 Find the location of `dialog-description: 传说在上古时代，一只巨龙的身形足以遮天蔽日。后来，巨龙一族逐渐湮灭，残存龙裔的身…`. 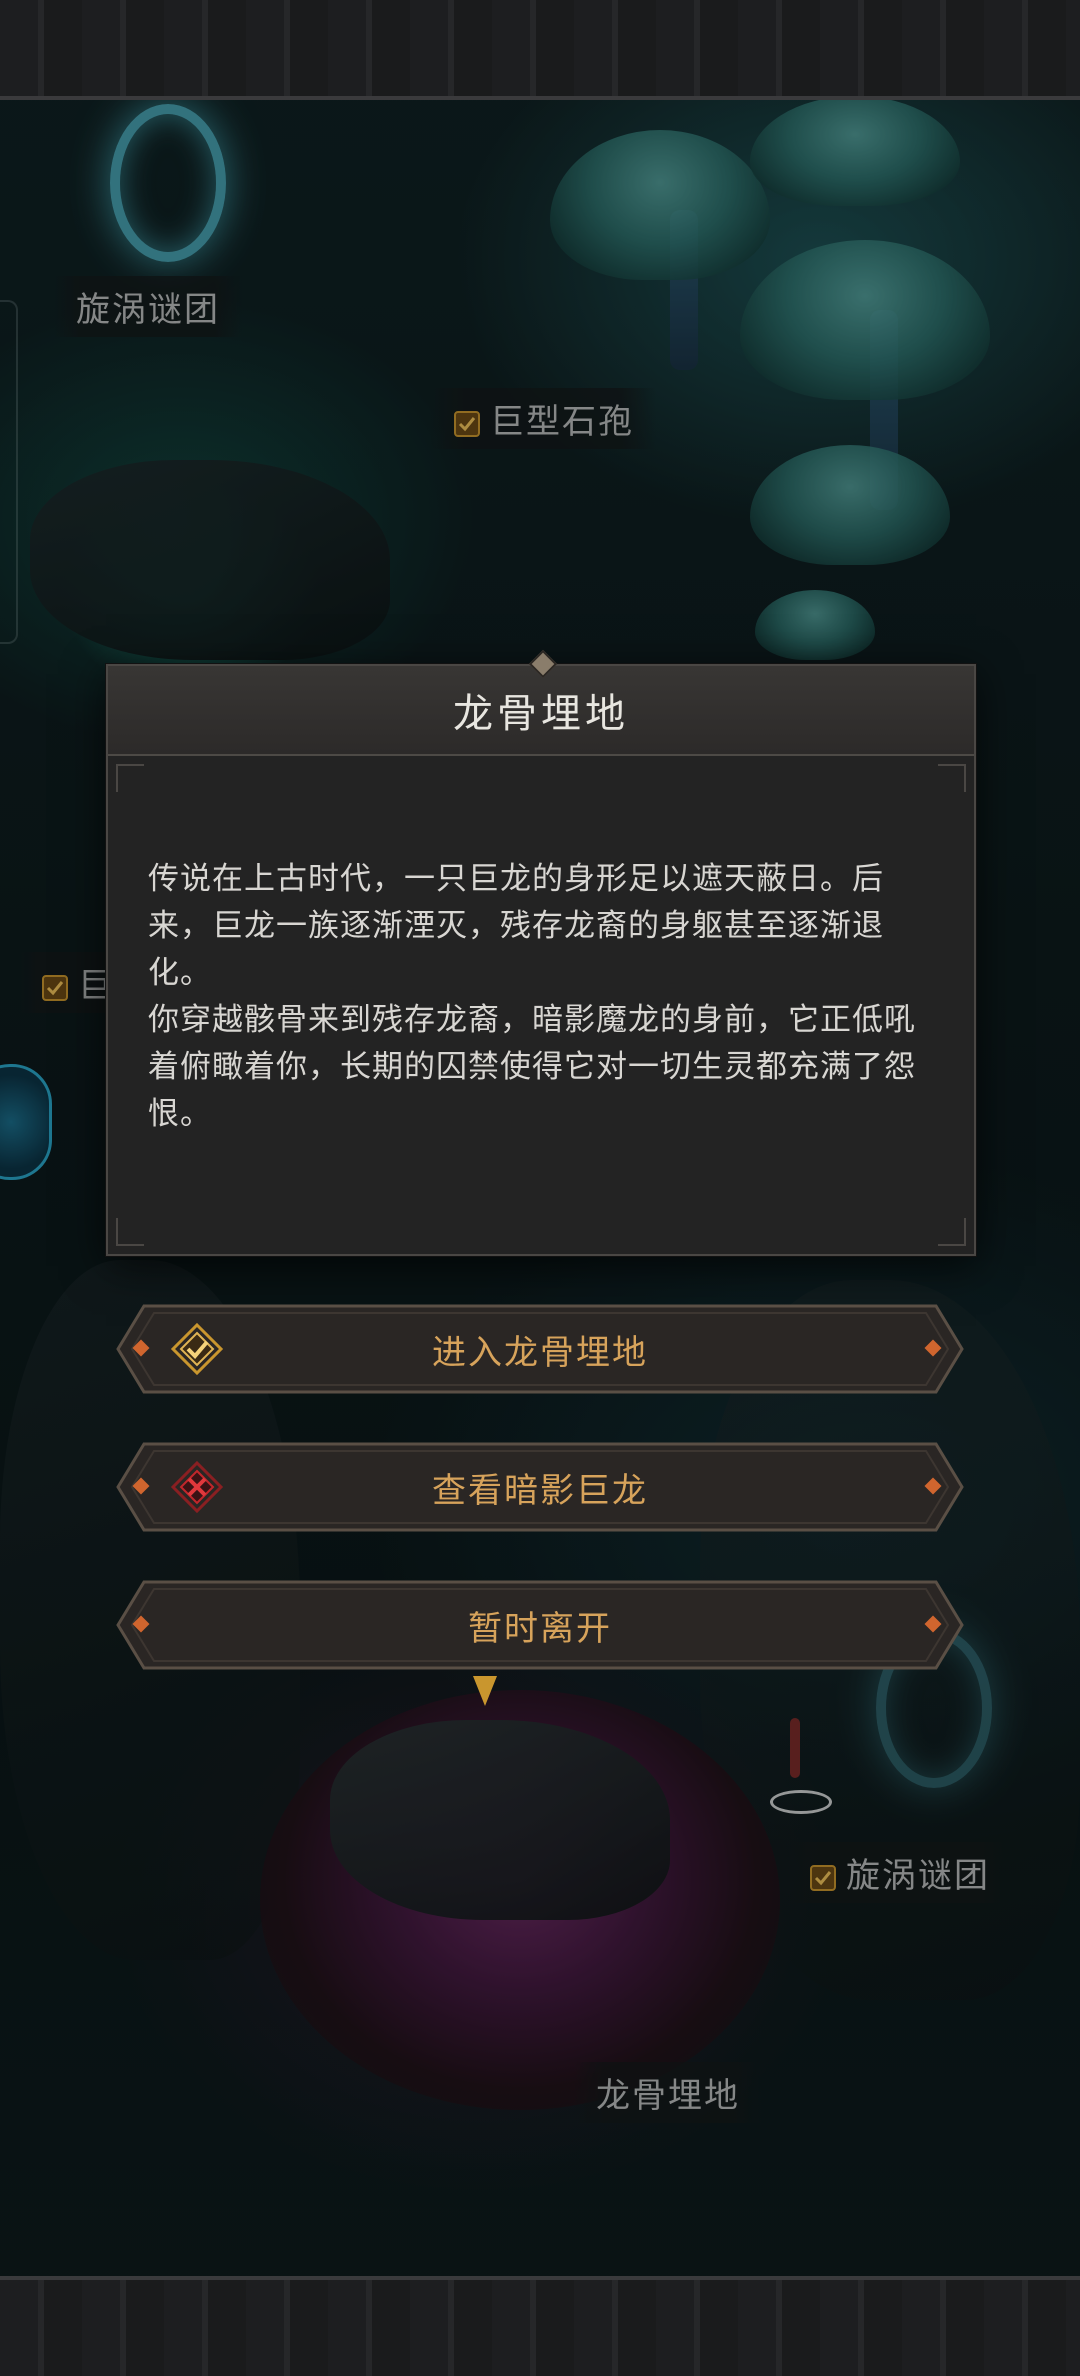

dialog-description: 传说在上古时代，一只巨龙的身形足以遮天蔽日。后来，巨龙一族逐渐湮灭，残存龙裔的身… is located at coordinates (541, 997).